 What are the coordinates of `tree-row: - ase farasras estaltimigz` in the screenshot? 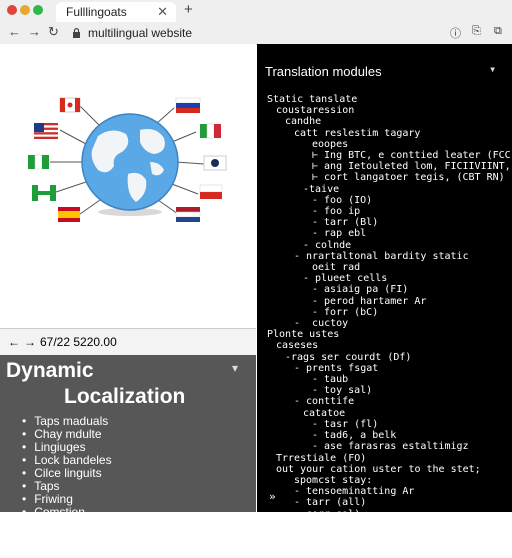 It's located at (387, 446).